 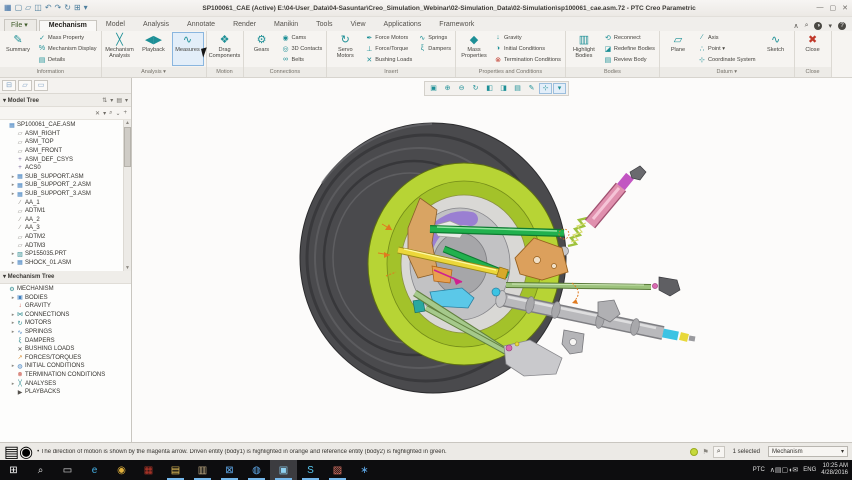 I want to click on tree-columns-icon: ▤, so click(x=119, y=100).